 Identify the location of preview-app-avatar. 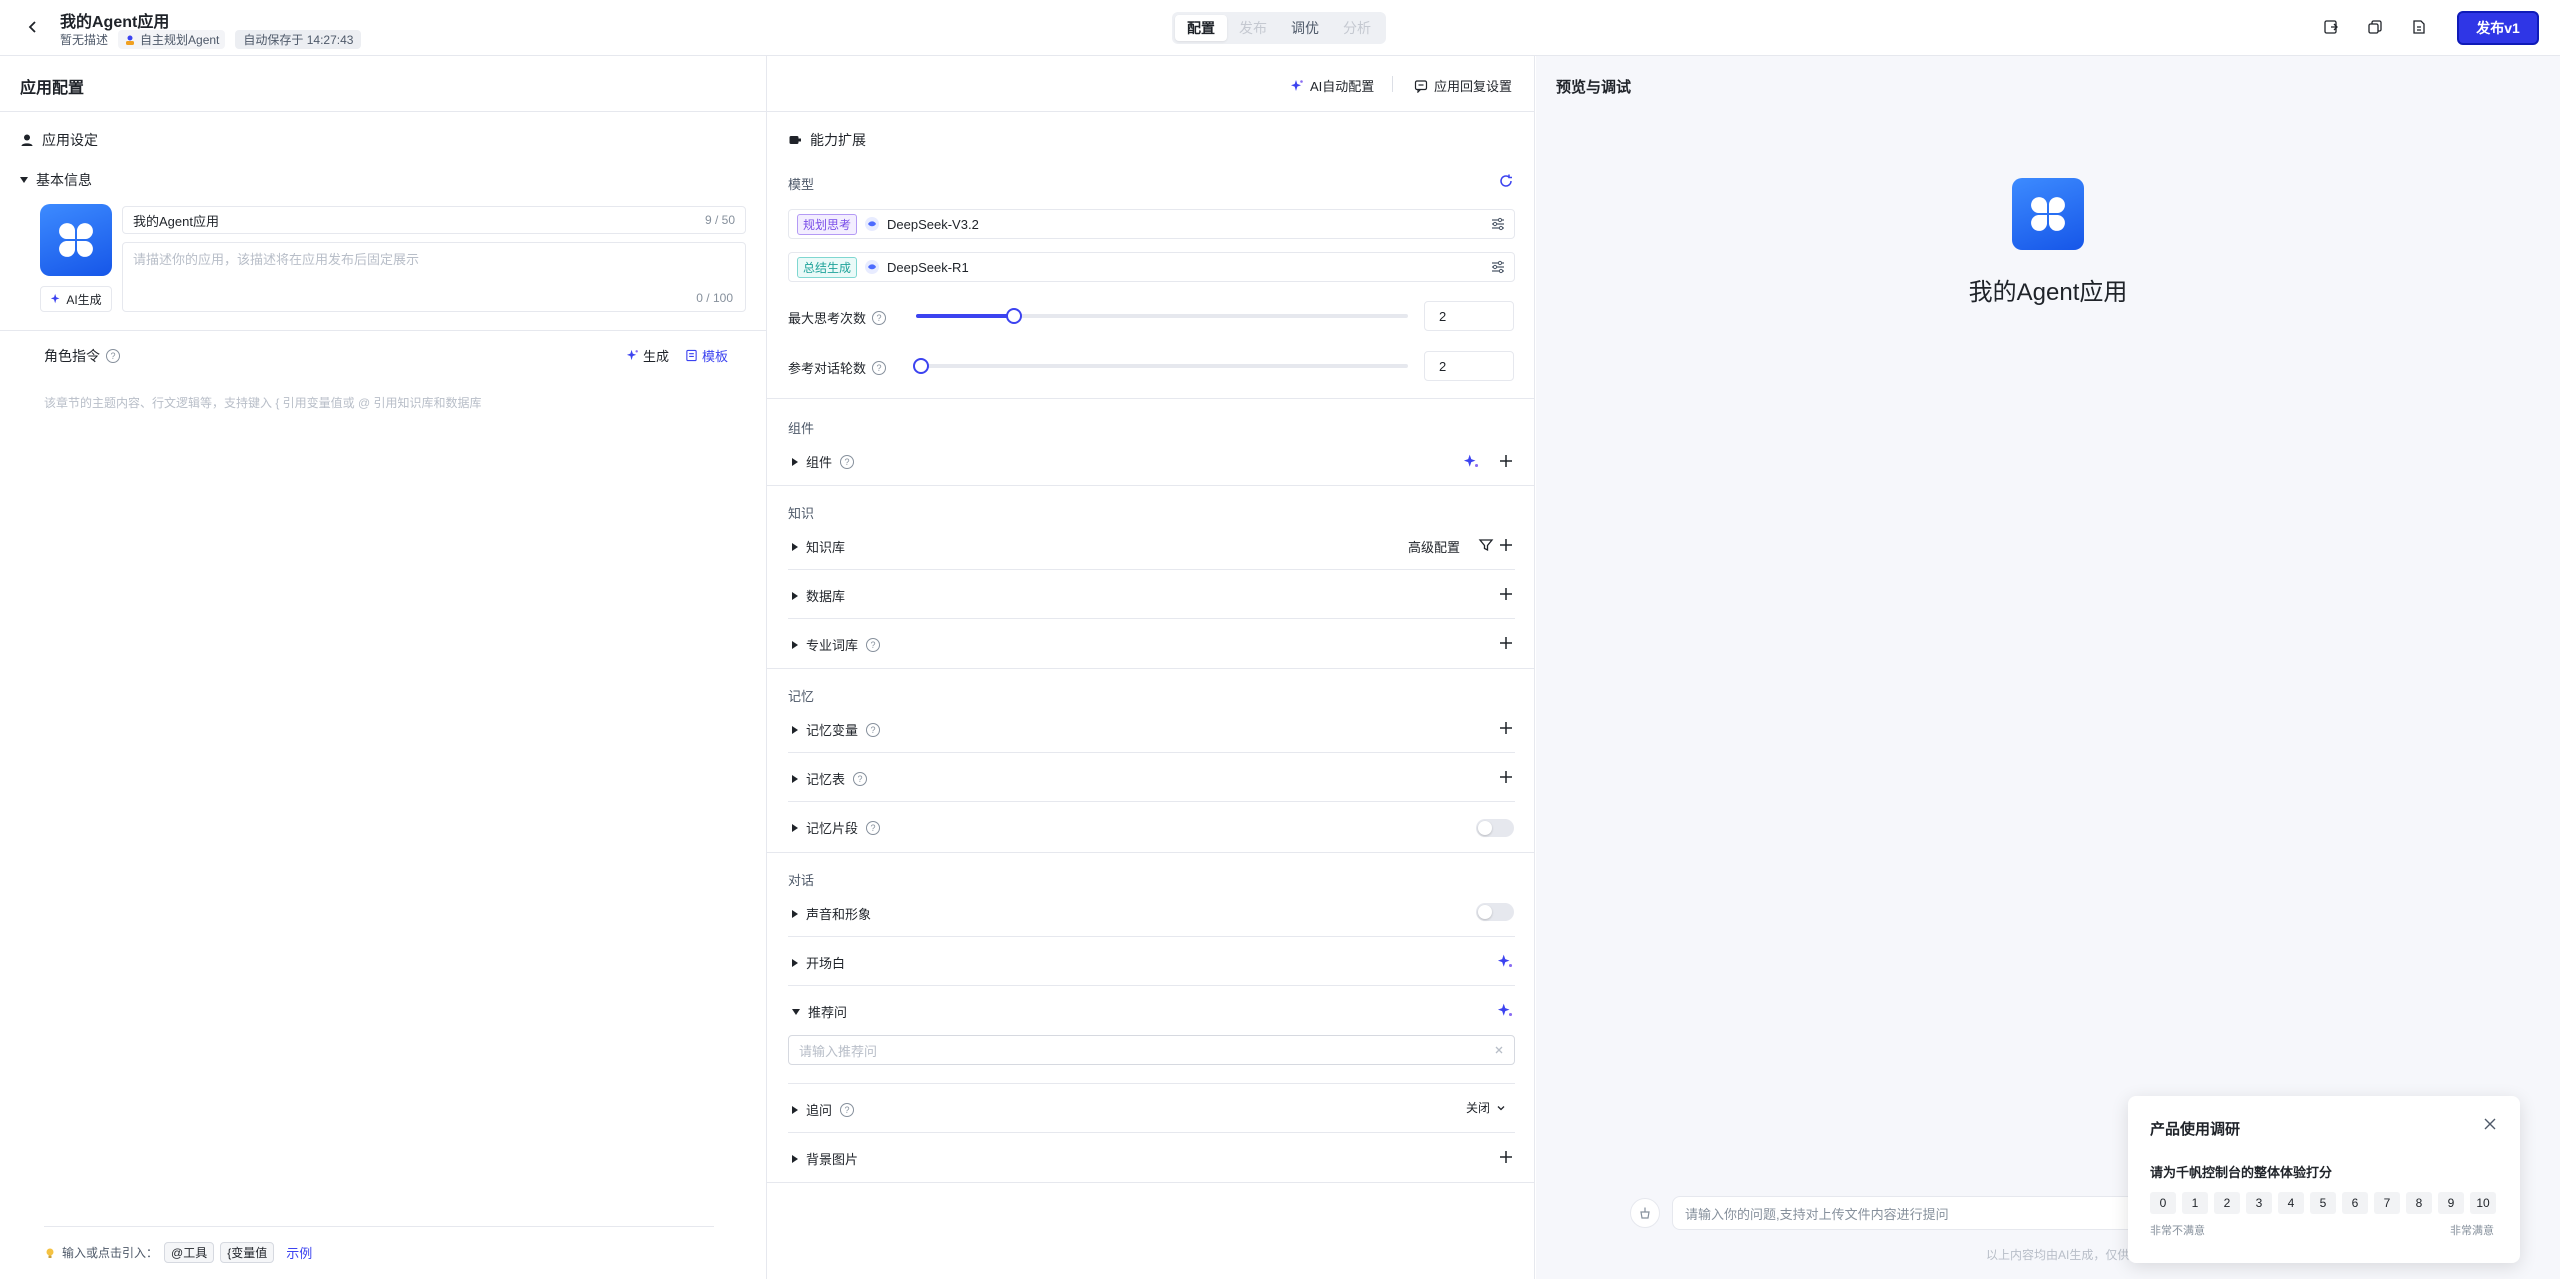
(2048, 214).